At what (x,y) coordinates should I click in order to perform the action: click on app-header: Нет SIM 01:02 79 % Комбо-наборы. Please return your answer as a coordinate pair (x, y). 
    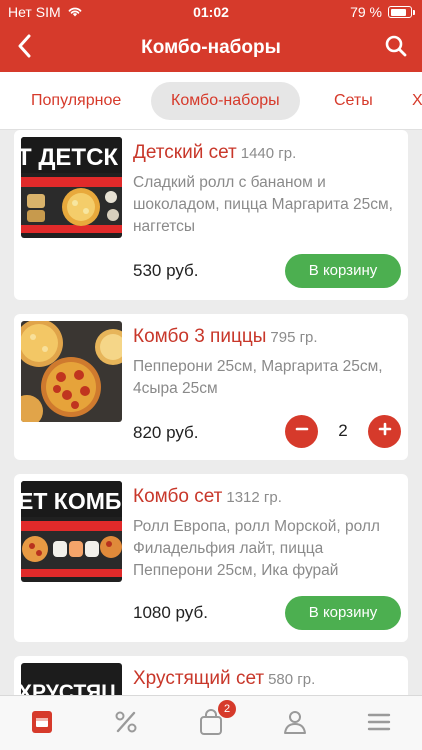
    Looking at the image, I should click on (211, 36).